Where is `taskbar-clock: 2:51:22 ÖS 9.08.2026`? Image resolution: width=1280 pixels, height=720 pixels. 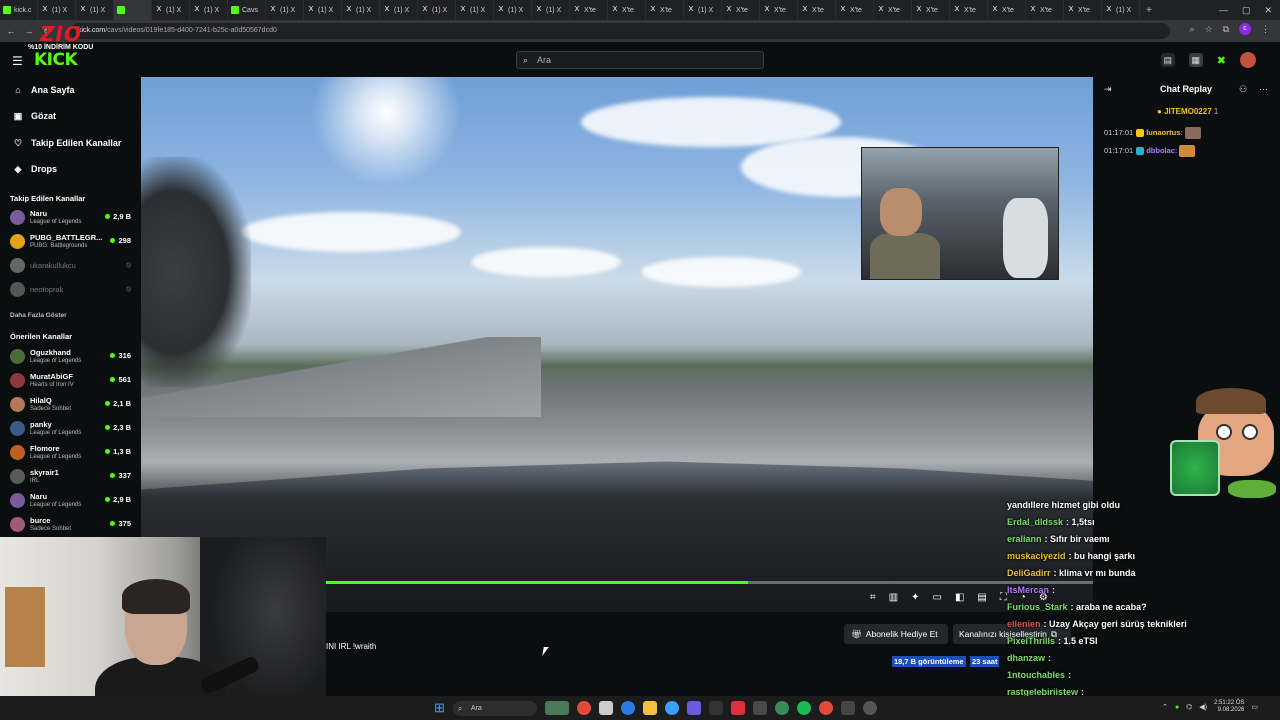 taskbar-clock: 2:51:22 ÖS 9.08.2026 is located at coordinates (1229, 707).